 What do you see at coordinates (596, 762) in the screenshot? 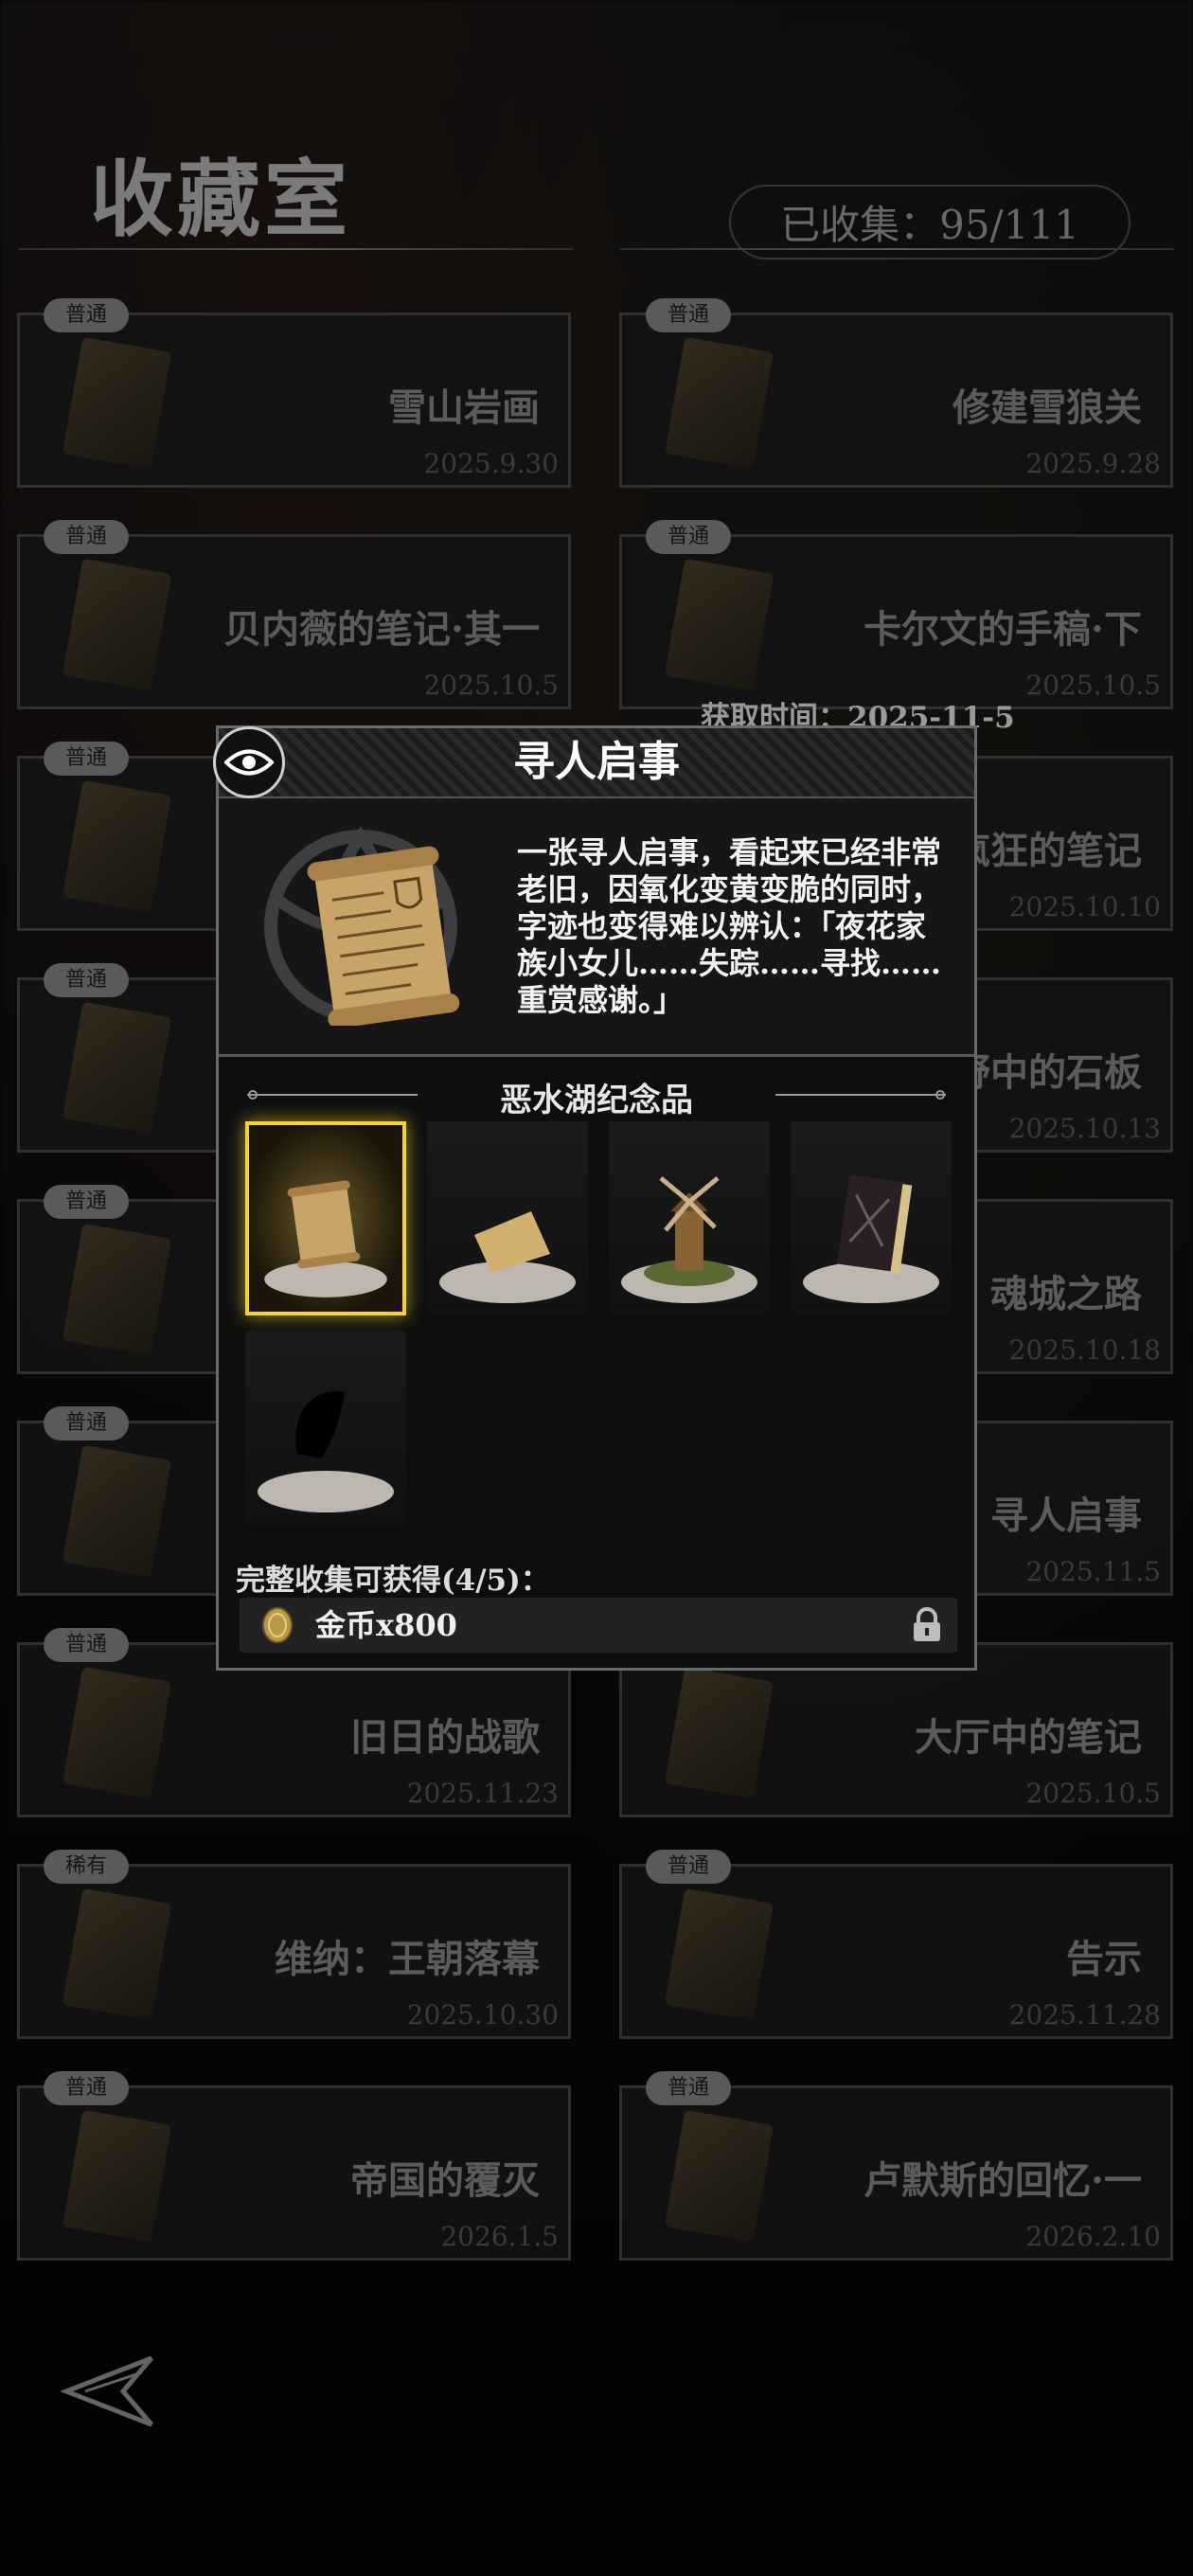
I see `modal-title: 寻人启事` at bounding box center [596, 762].